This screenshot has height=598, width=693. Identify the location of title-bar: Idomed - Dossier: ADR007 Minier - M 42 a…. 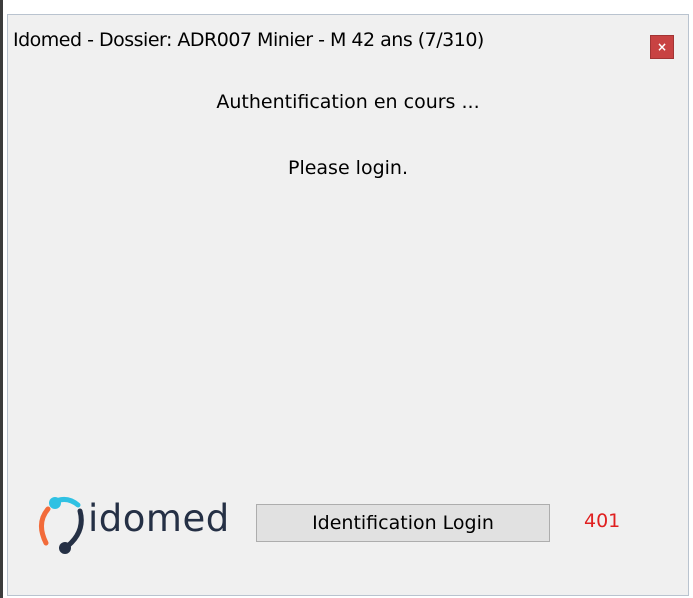
(348, 41).